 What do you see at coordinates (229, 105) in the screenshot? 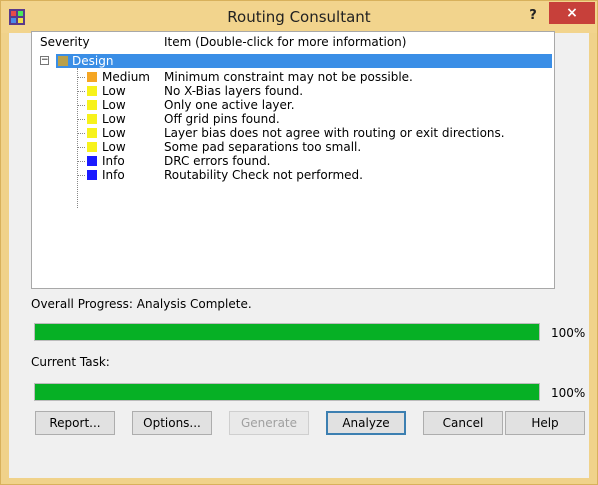
I see `item-cell: Only one active layer.` at bounding box center [229, 105].